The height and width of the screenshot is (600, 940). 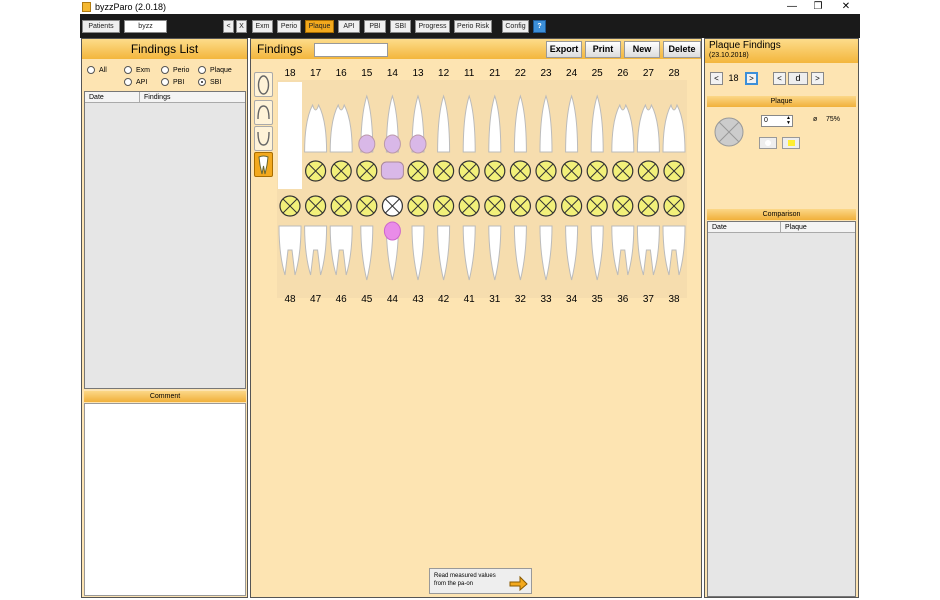 I want to click on plaque-findings-date: (23.10.2018), so click(x=729, y=55).